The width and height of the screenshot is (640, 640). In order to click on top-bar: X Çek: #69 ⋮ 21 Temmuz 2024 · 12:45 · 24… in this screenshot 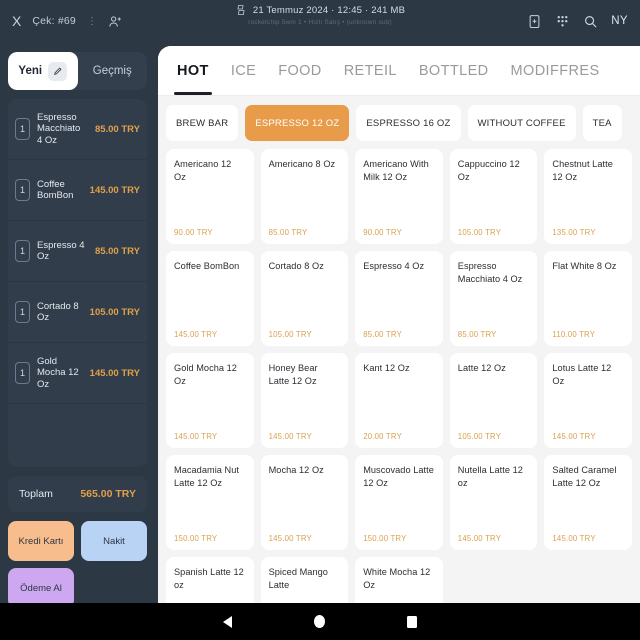, I will do `click(320, 21)`.